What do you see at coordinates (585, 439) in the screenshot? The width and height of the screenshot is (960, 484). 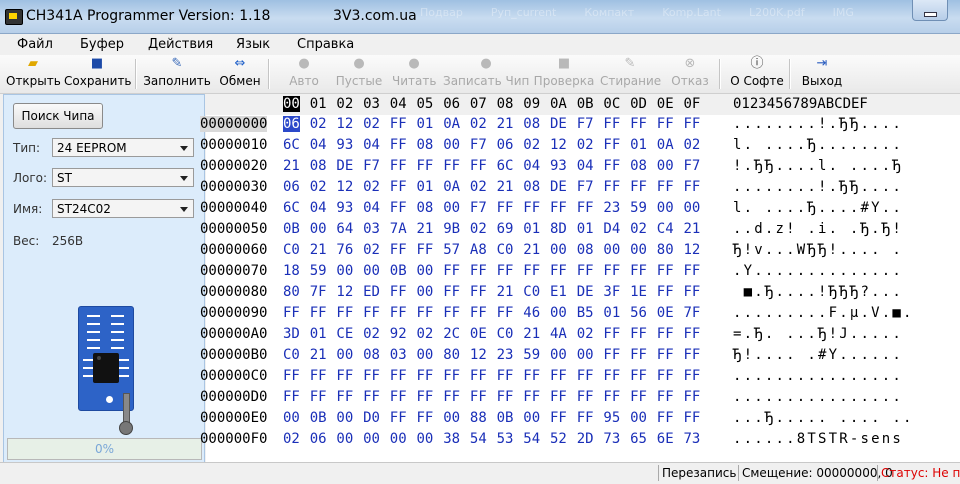 I see `hex-byte: 2D` at bounding box center [585, 439].